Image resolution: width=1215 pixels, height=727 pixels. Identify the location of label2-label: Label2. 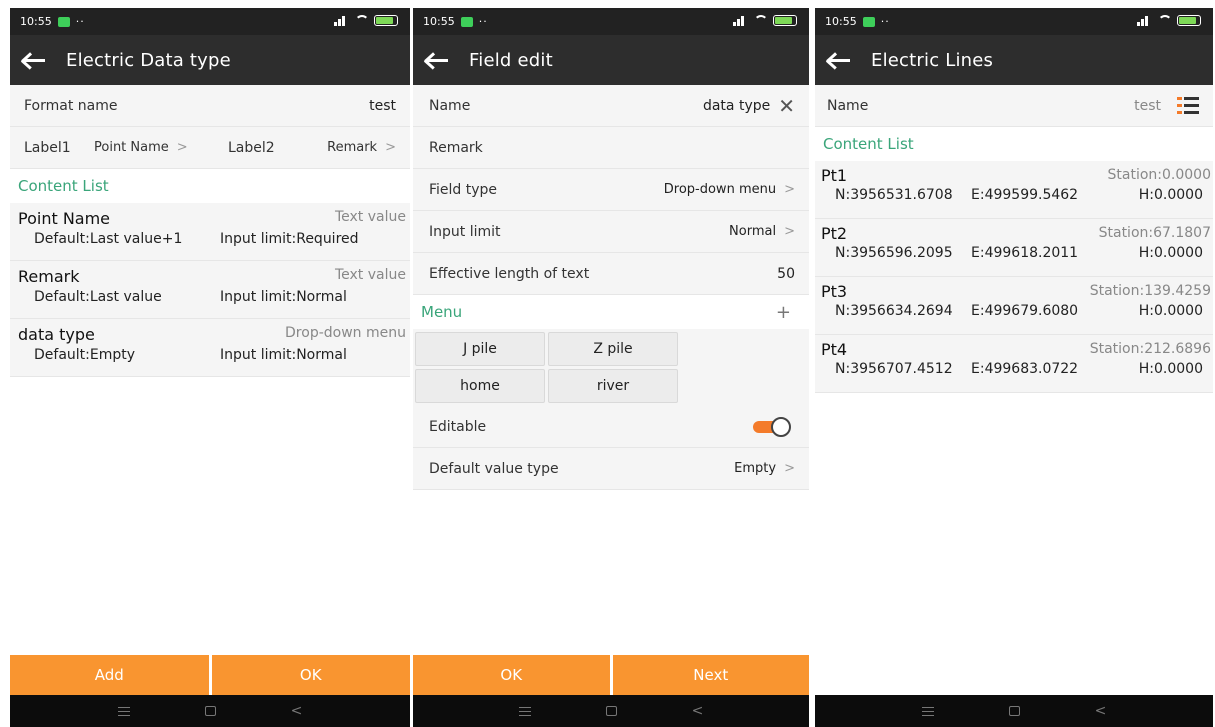
(251, 147).